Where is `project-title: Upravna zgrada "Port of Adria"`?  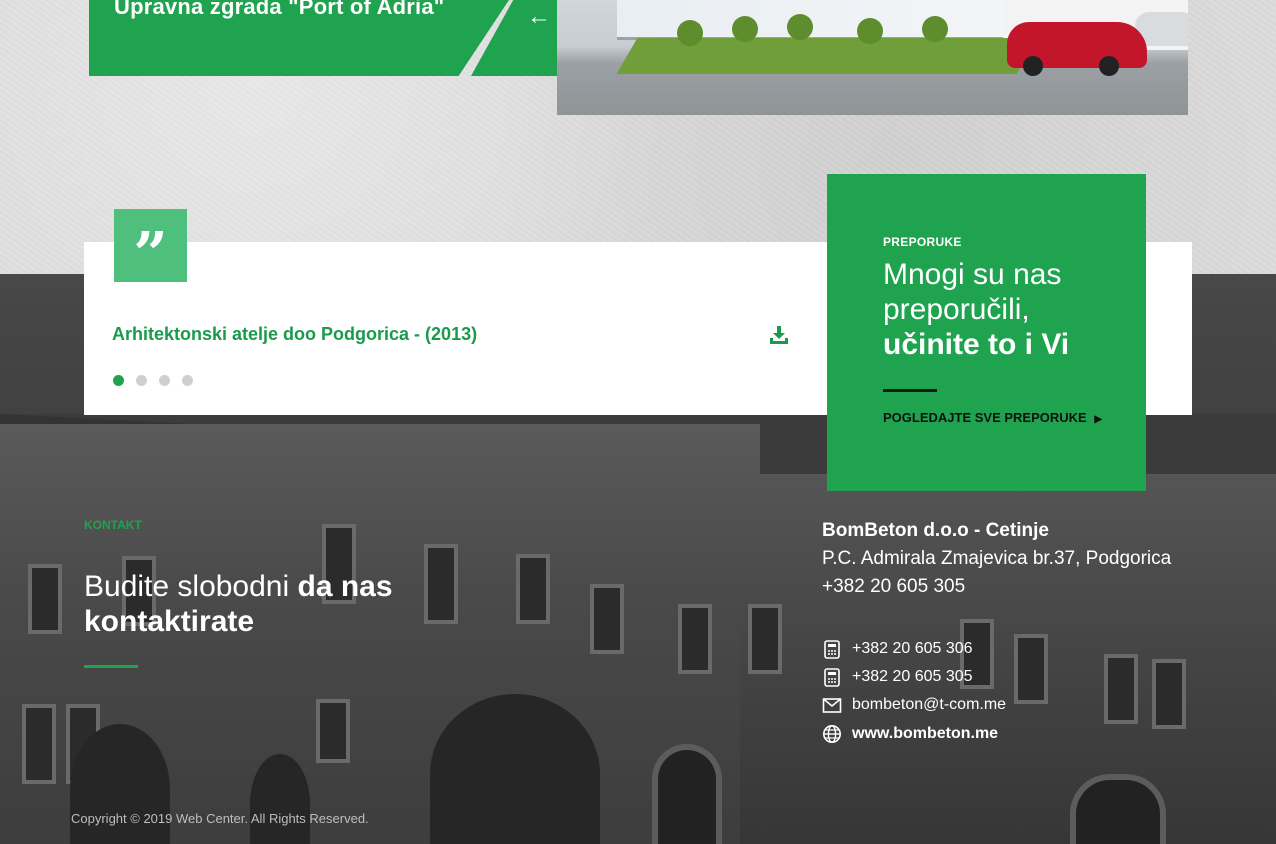 project-title: Upravna zgrada "Port of Adria" is located at coordinates (279, 12).